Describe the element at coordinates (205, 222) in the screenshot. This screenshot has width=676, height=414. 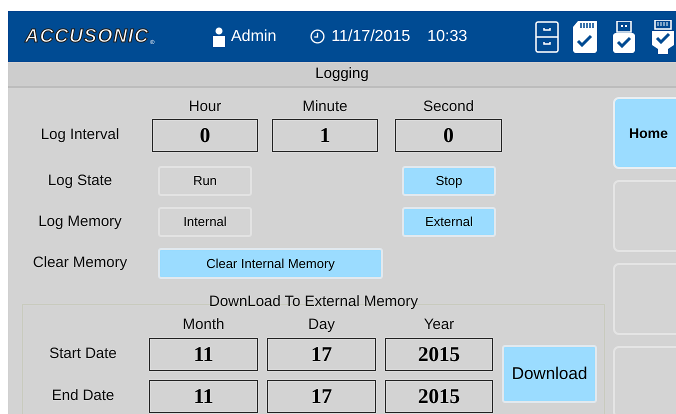
I see `option-button: Internal` at that location.